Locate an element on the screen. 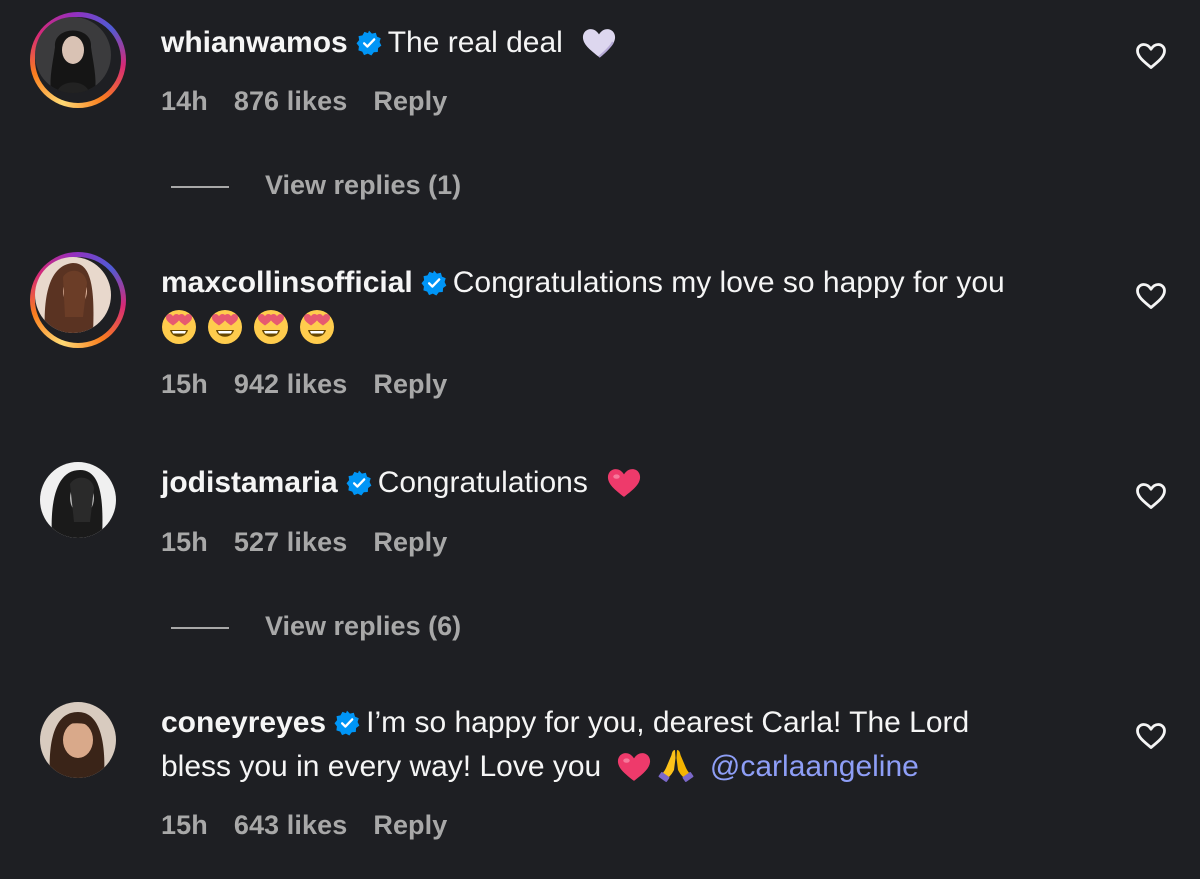  username: coneyreyes is located at coordinates (243, 722).